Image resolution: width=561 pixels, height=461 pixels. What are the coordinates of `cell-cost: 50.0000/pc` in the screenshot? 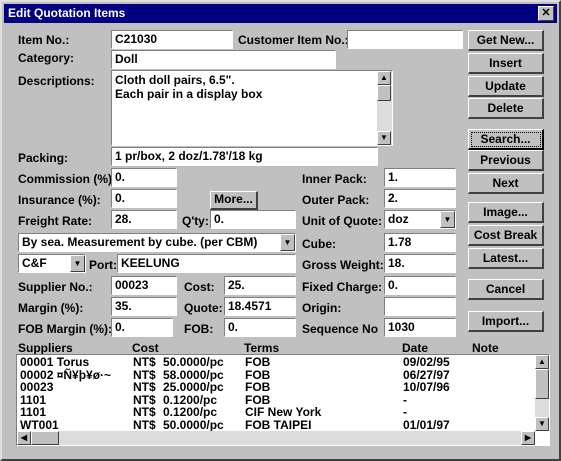 It's located at (193, 424).